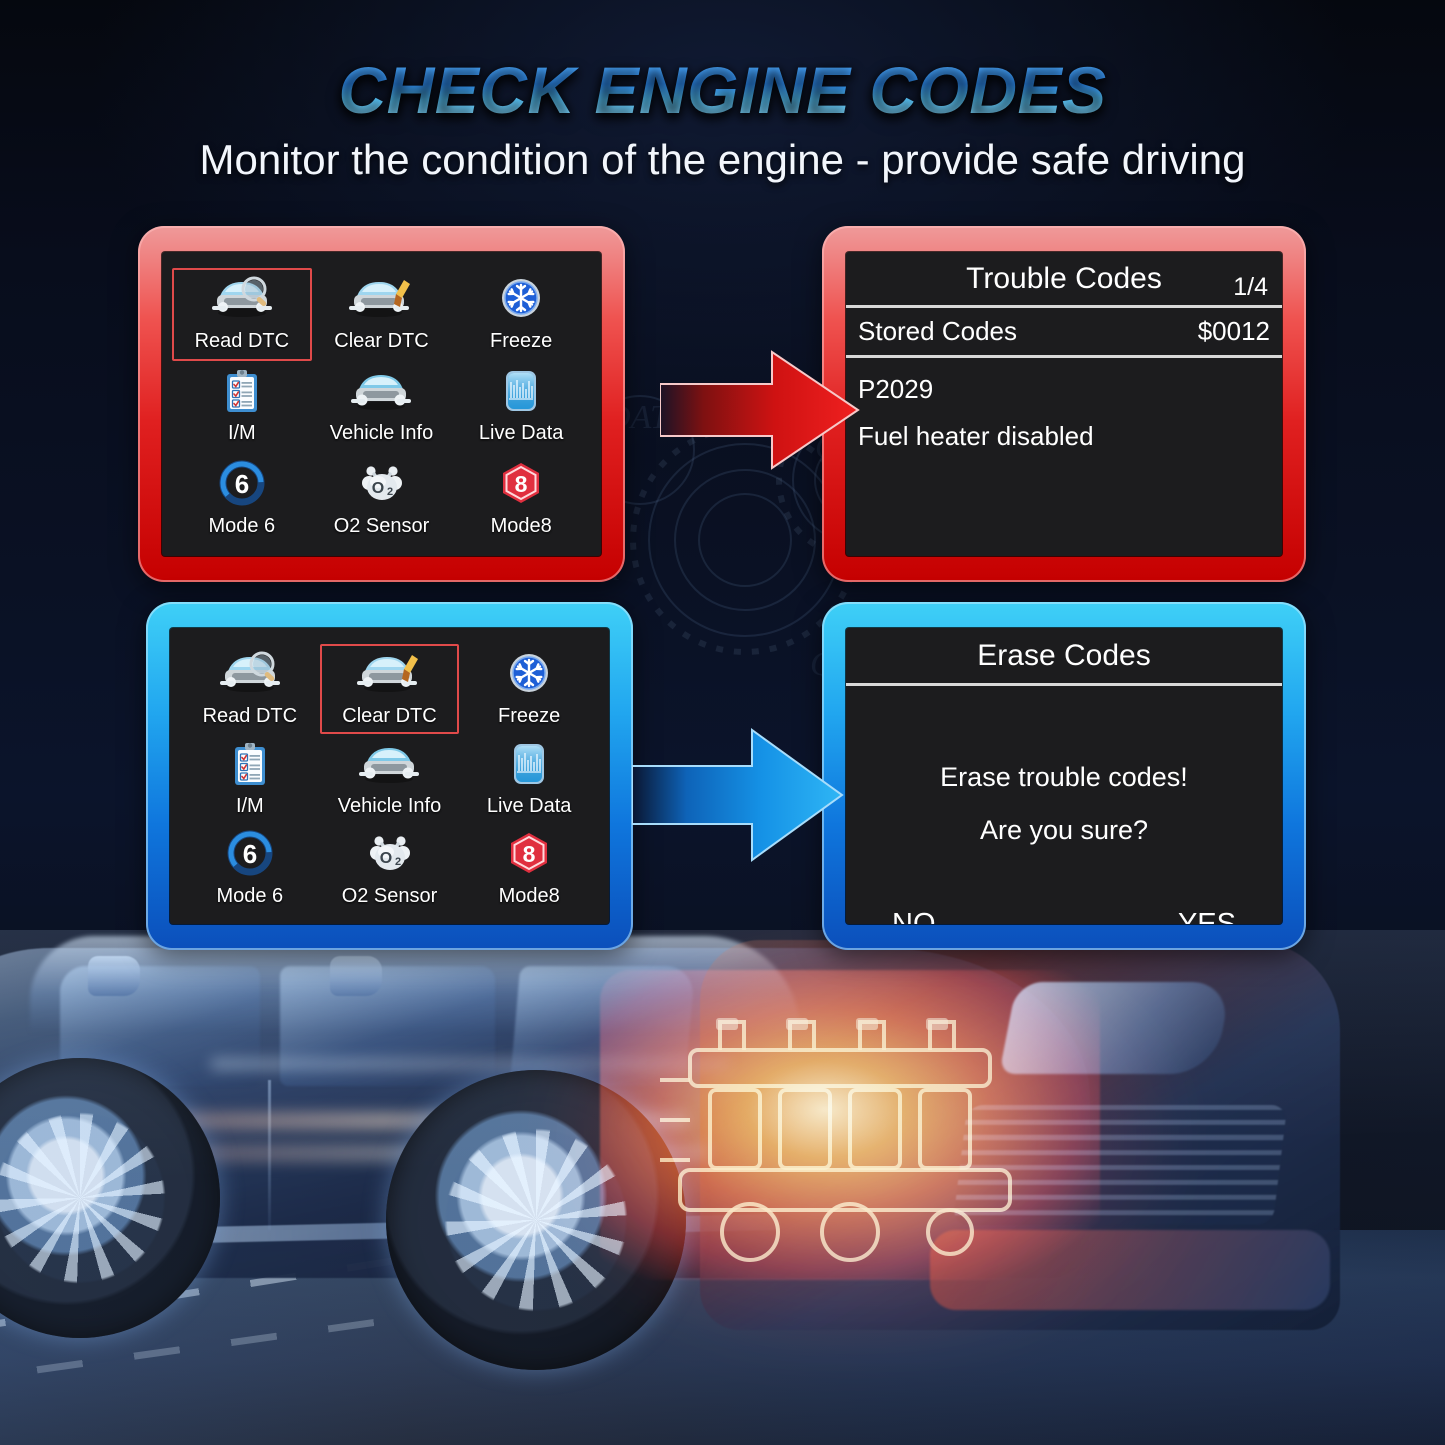  What do you see at coordinates (914, 916) in the screenshot?
I see `no-button: NO` at bounding box center [914, 916].